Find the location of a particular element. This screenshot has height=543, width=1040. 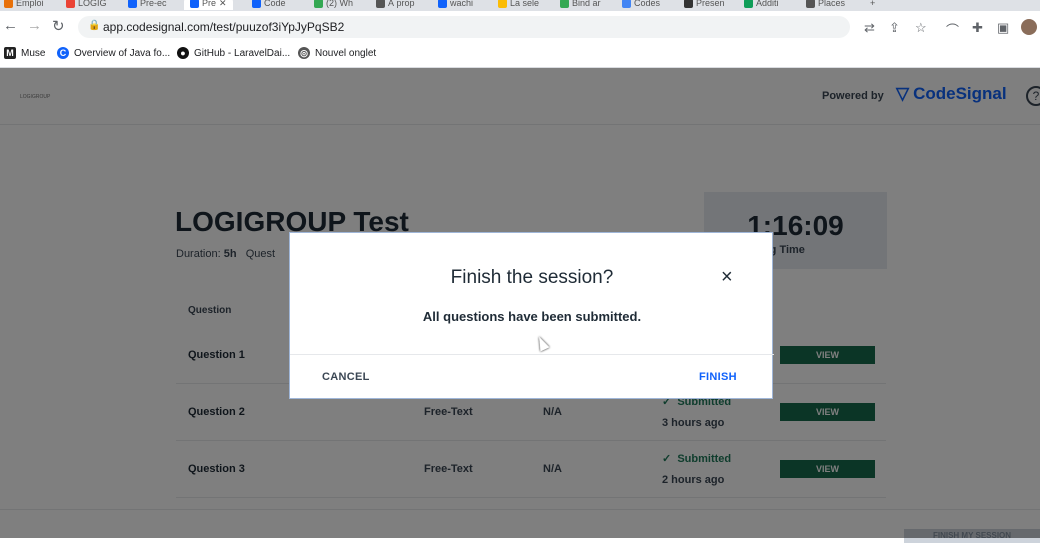

tab: Places is located at coordinates (825, 5).